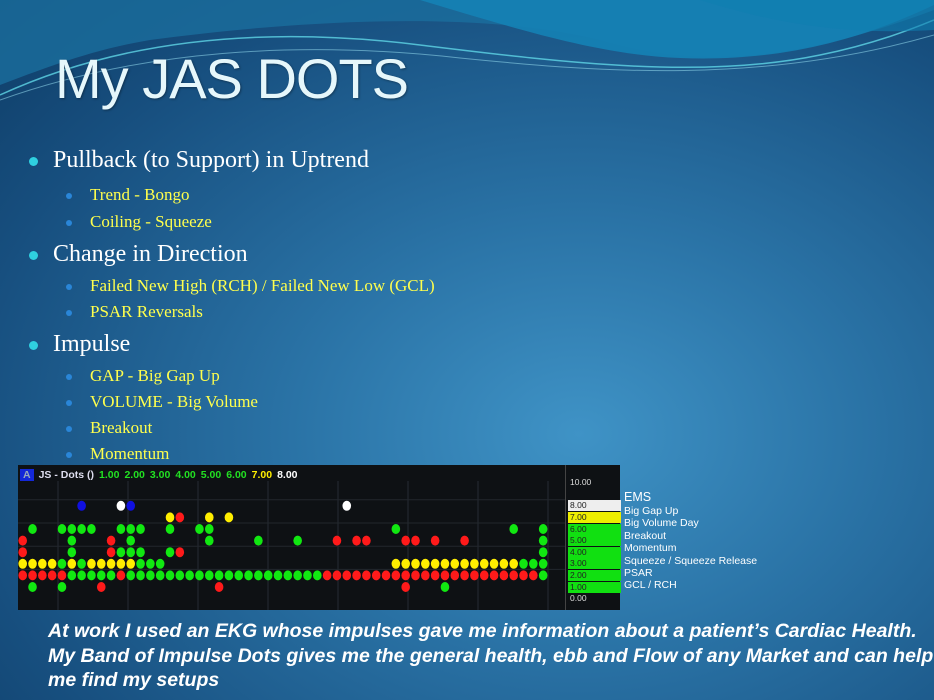 The image size is (934, 700). Describe the element at coordinates (594, 587) in the screenshot. I see `y-tick-label: 1.00` at that location.